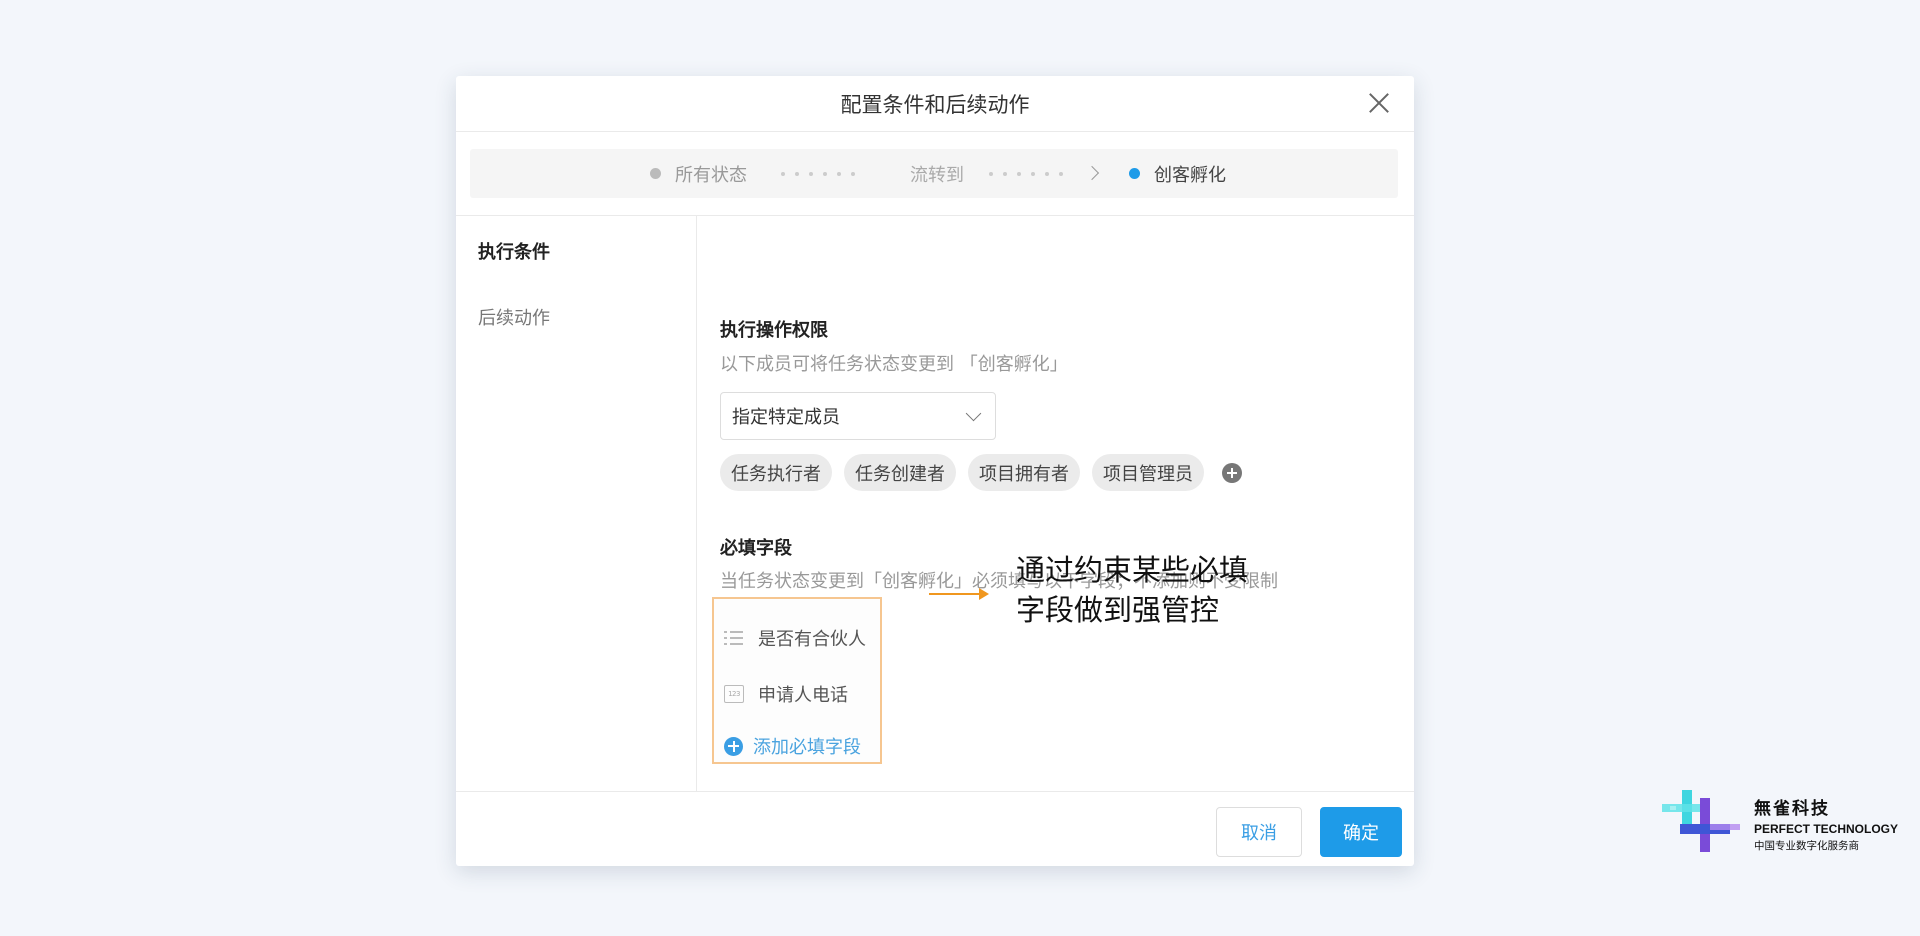 The width and height of the screenshot is (1920, 936). What do you see at coordinates (812, 639) in the screenshot?
I see `required-field-label: 是否有合伙人` at bounding box center [812, 639].